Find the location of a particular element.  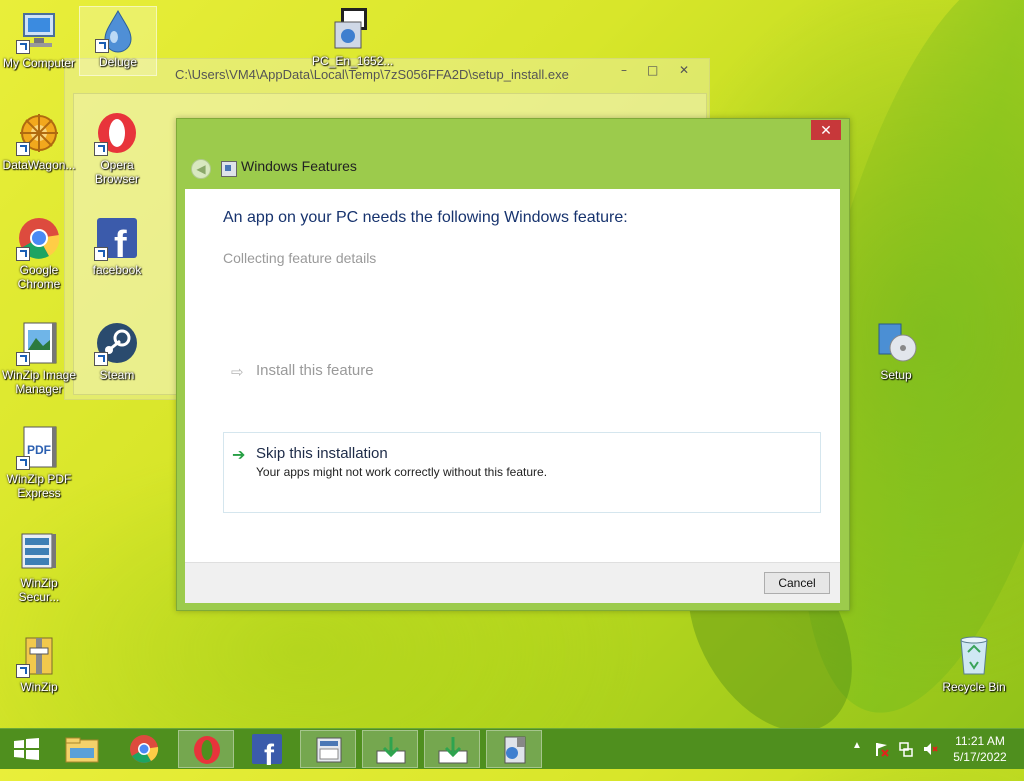

file-explorer-icon is located at coordinates (82, 750).